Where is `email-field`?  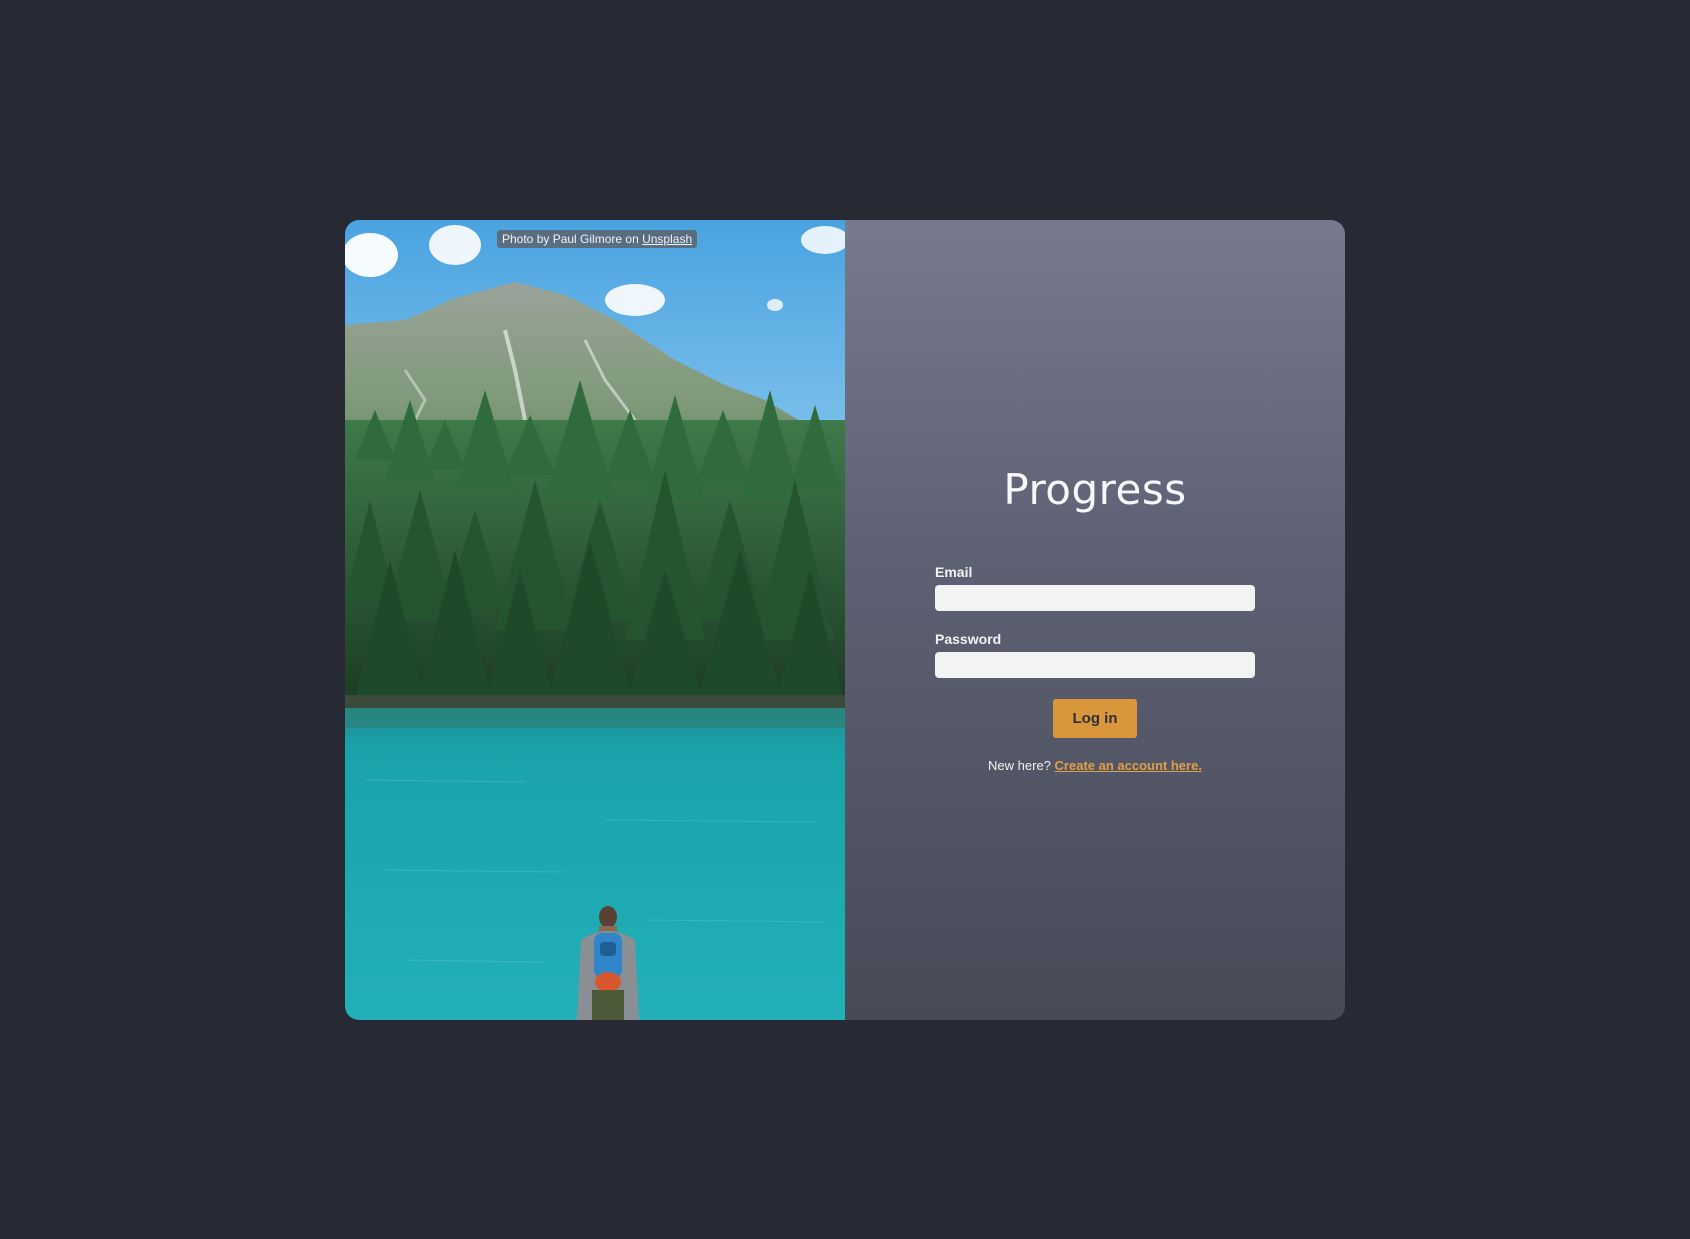 email-field is located at coordinates (1095, 598).